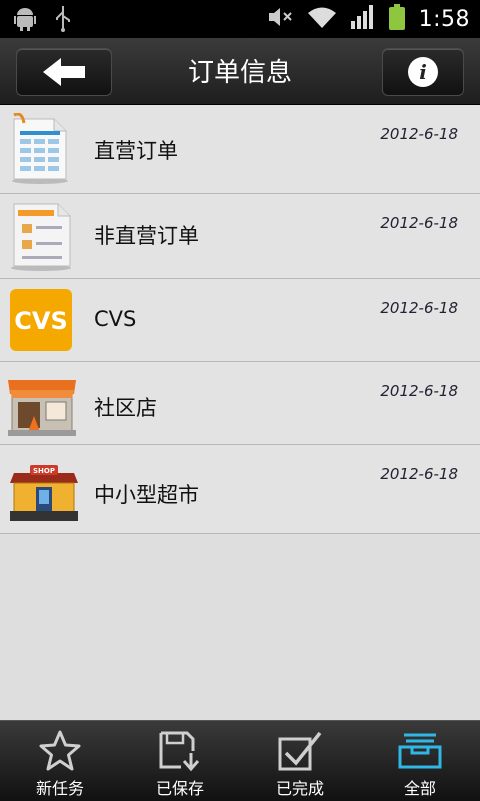 The width and height of the screenshot is (480, 801). I want to click on tab-label: 新任务, so click(59, 788).